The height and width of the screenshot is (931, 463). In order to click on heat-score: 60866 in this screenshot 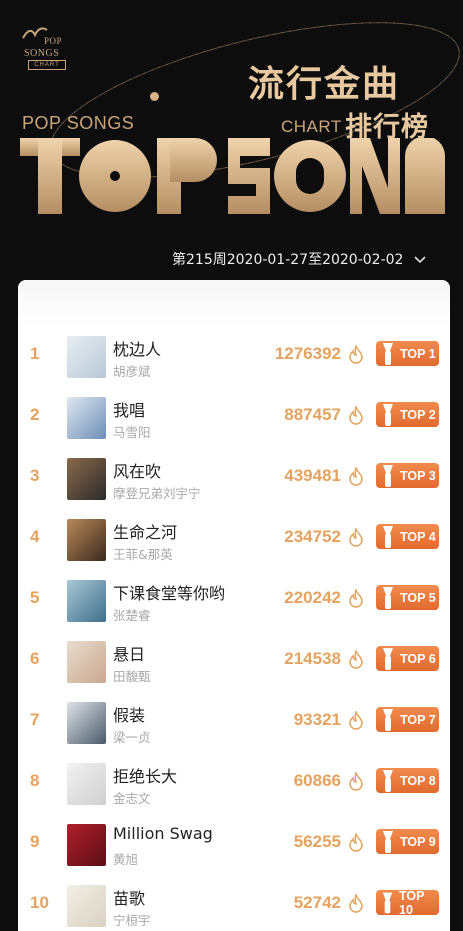, I will do `click(317, 780)`.